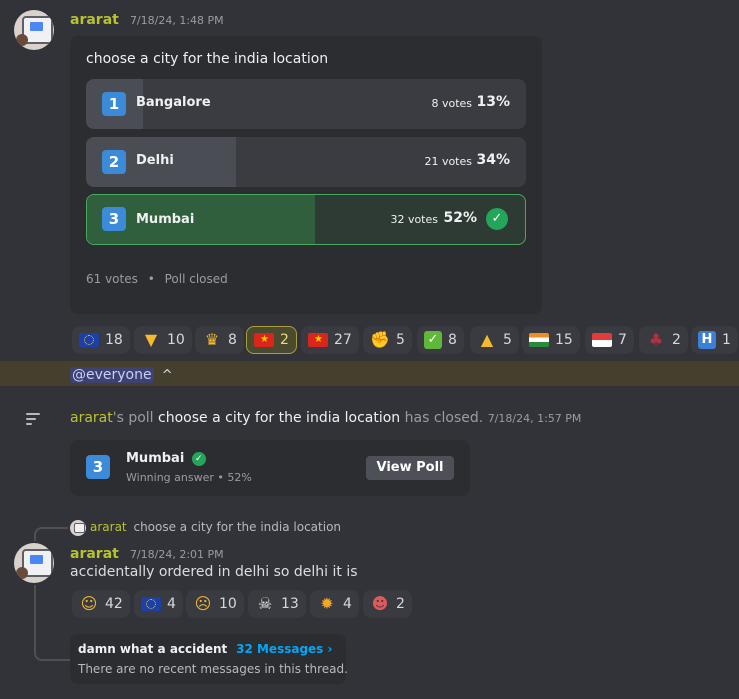  I want to click on total-votes: 61 votes, so click(112, 279).